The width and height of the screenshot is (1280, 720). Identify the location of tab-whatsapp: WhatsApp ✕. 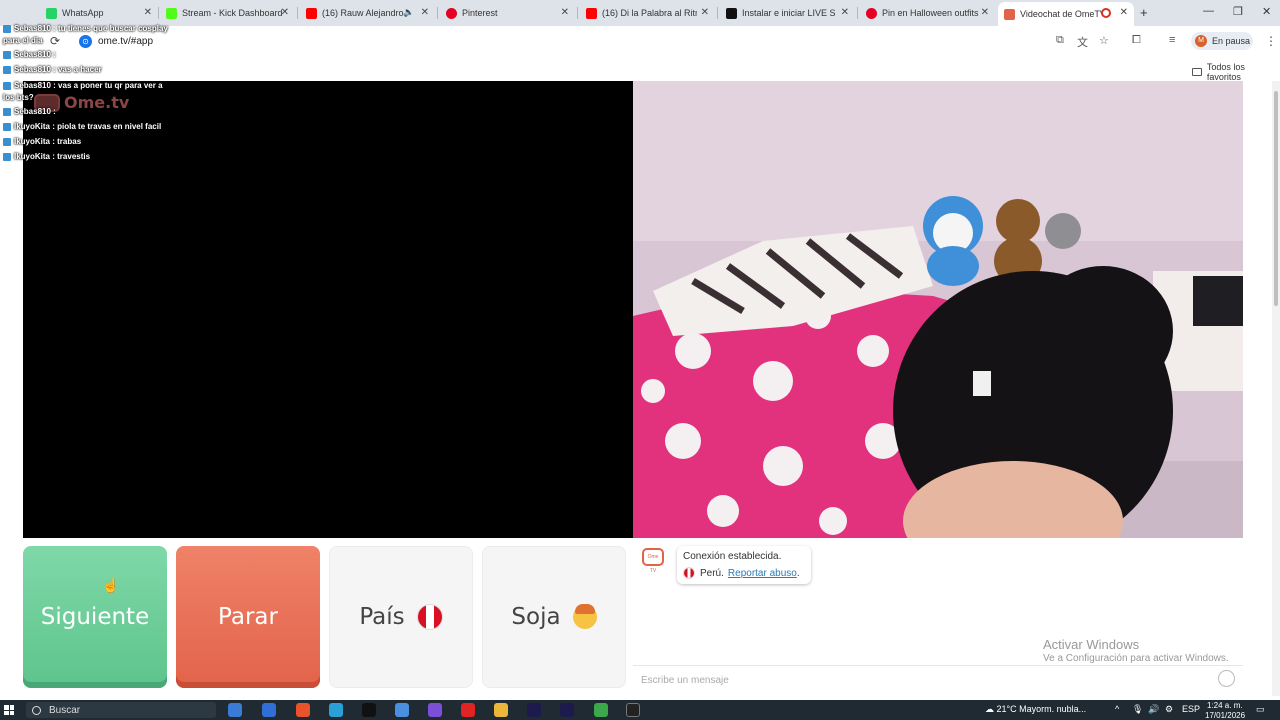
(99, 13).